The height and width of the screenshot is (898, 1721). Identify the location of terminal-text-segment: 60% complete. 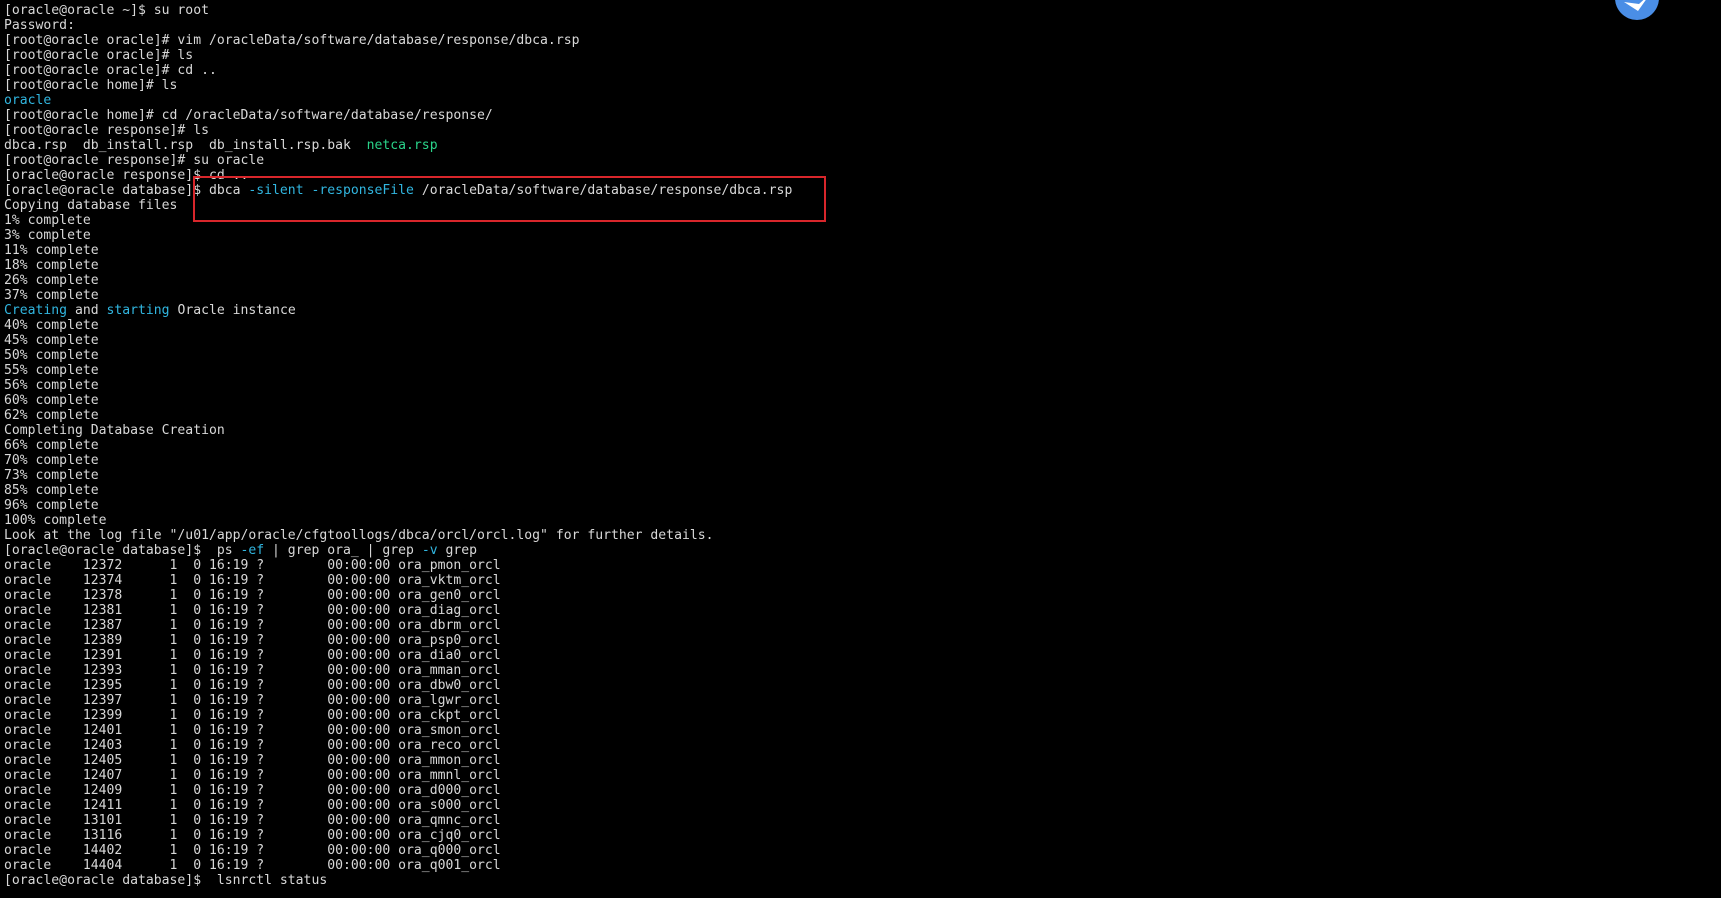
(51, 400).